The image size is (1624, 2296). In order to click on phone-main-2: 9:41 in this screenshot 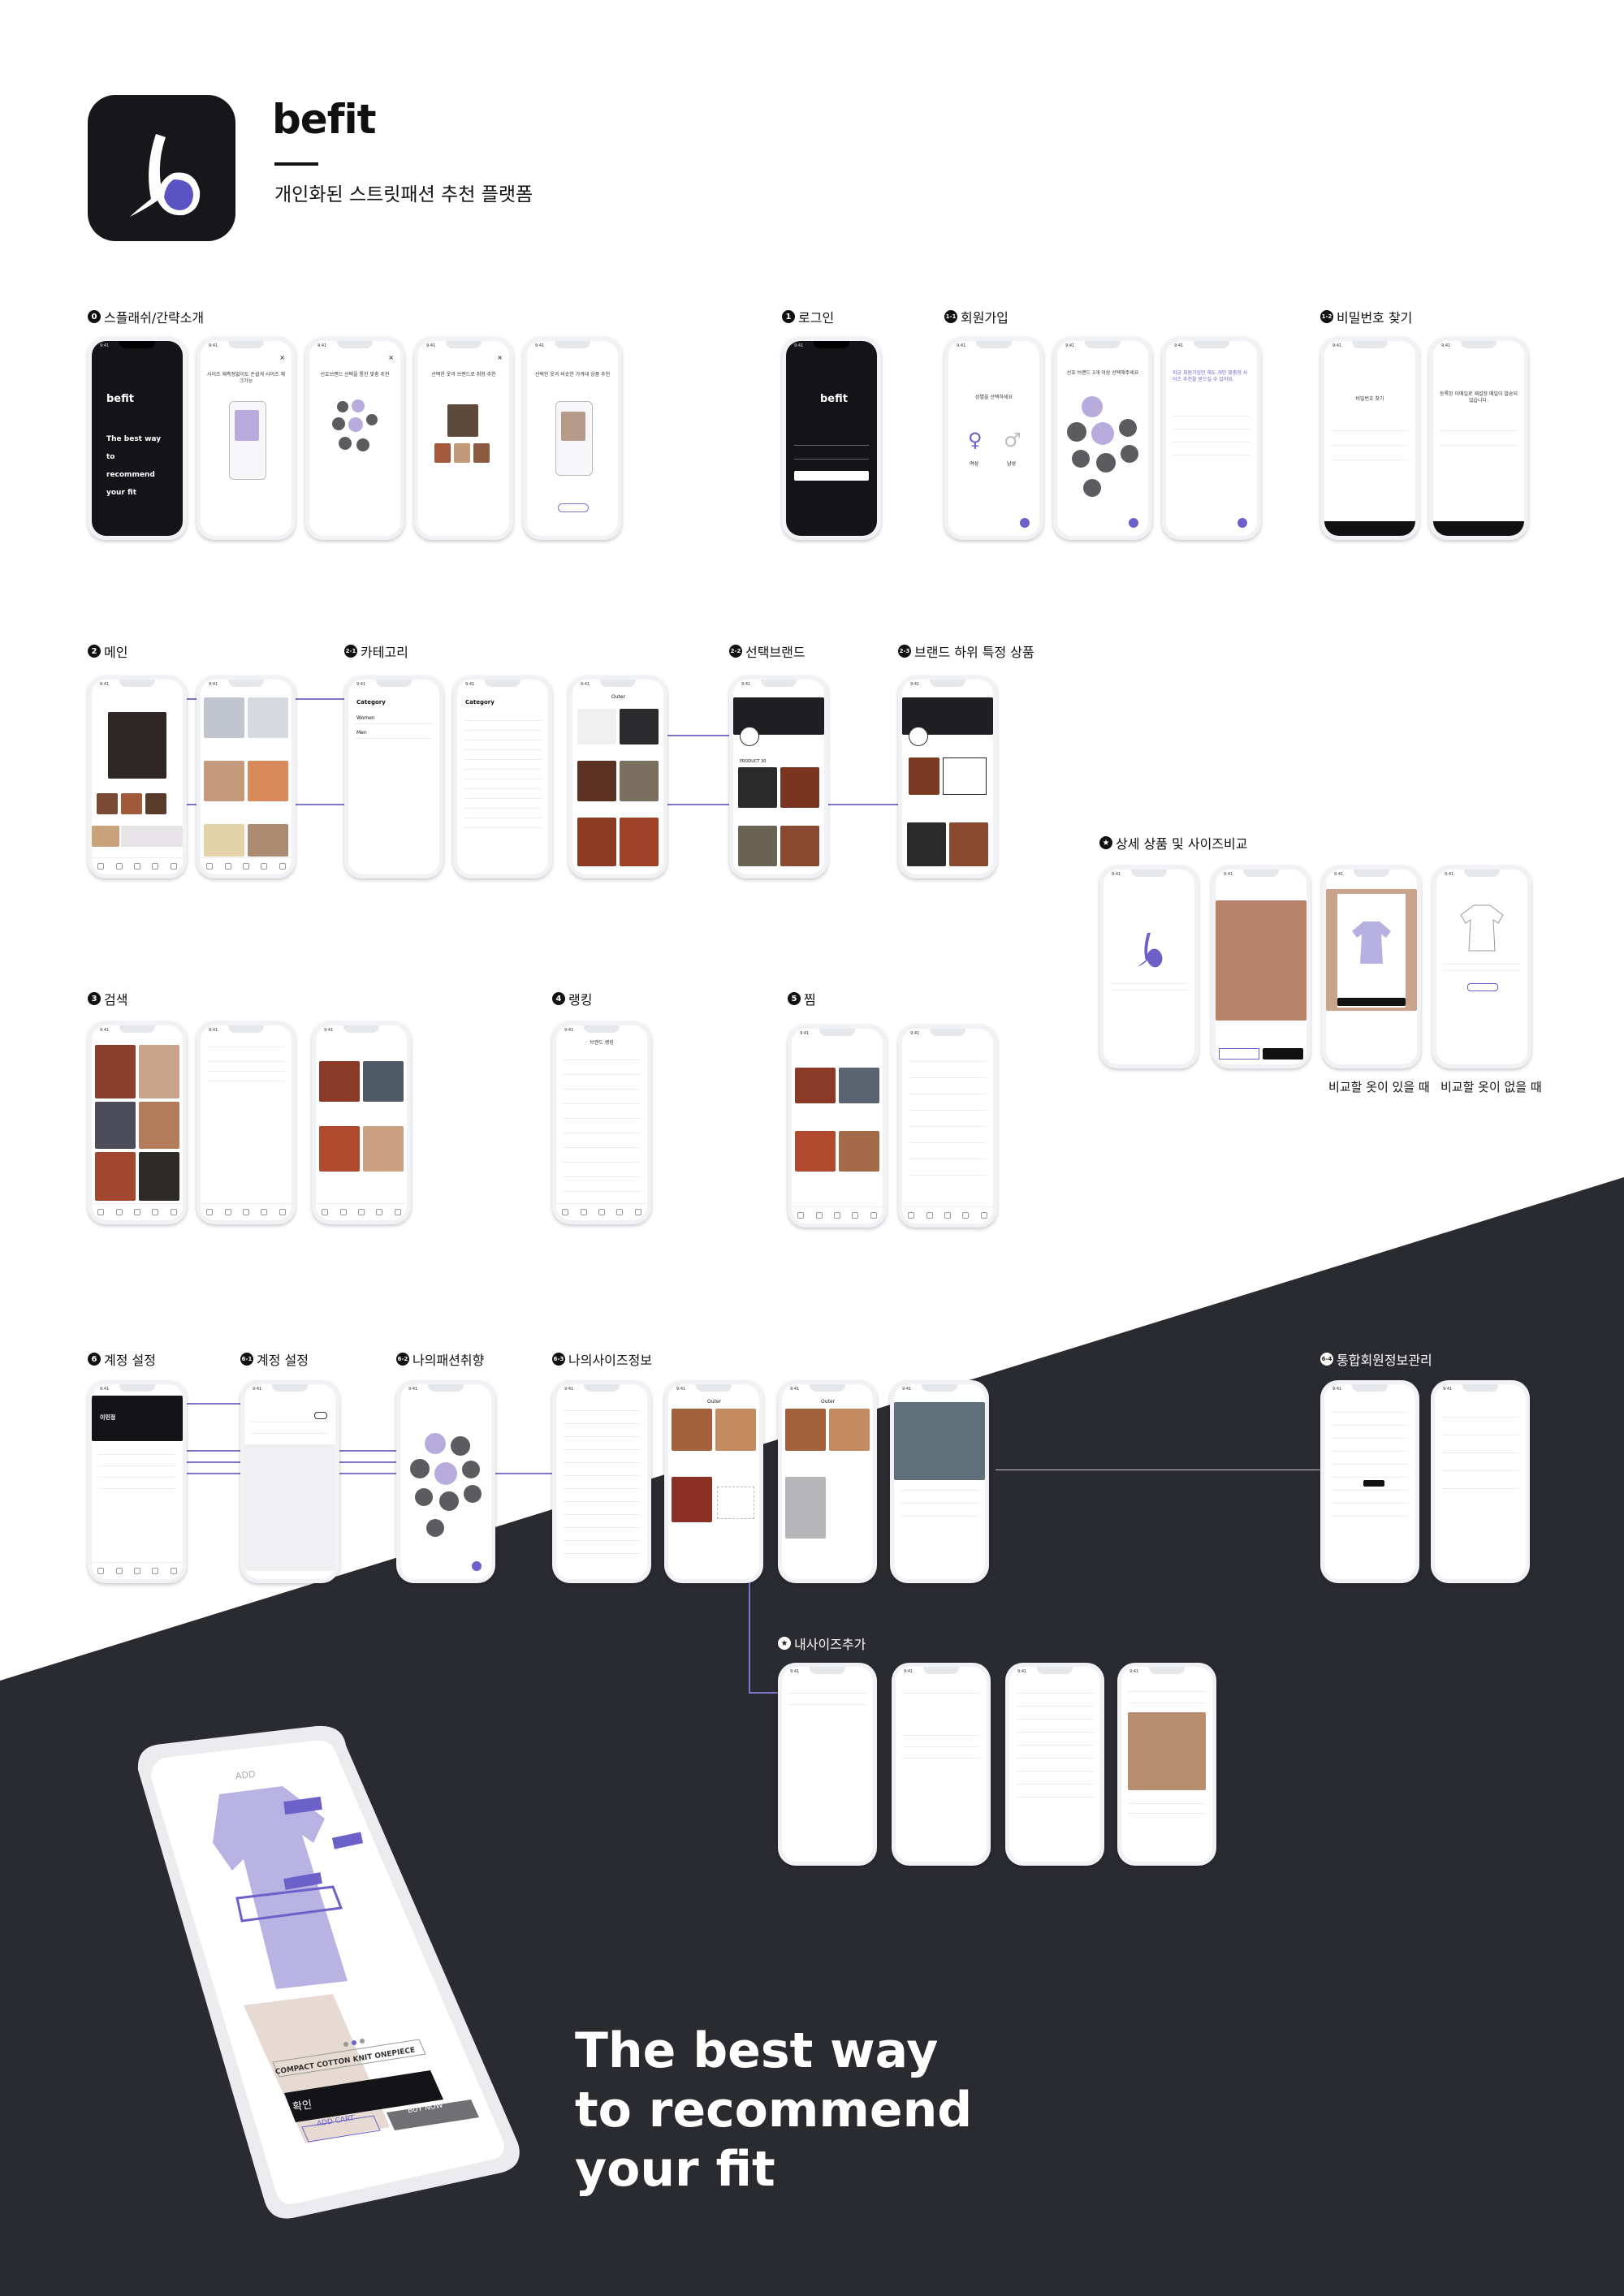, I will do `click(247, 776)`.